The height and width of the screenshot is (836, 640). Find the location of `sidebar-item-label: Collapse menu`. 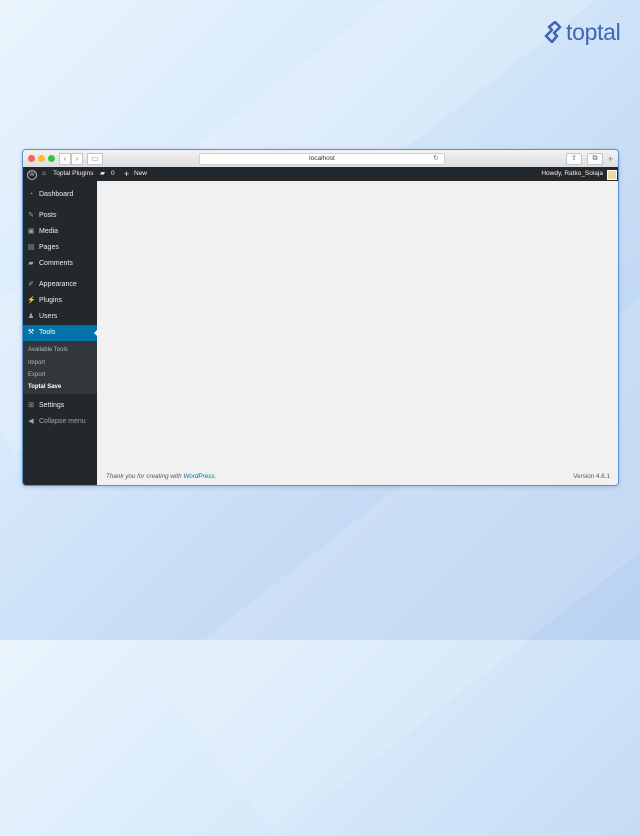

sidebar-item-label: Collapse menu is located at coordinates (62, 421).